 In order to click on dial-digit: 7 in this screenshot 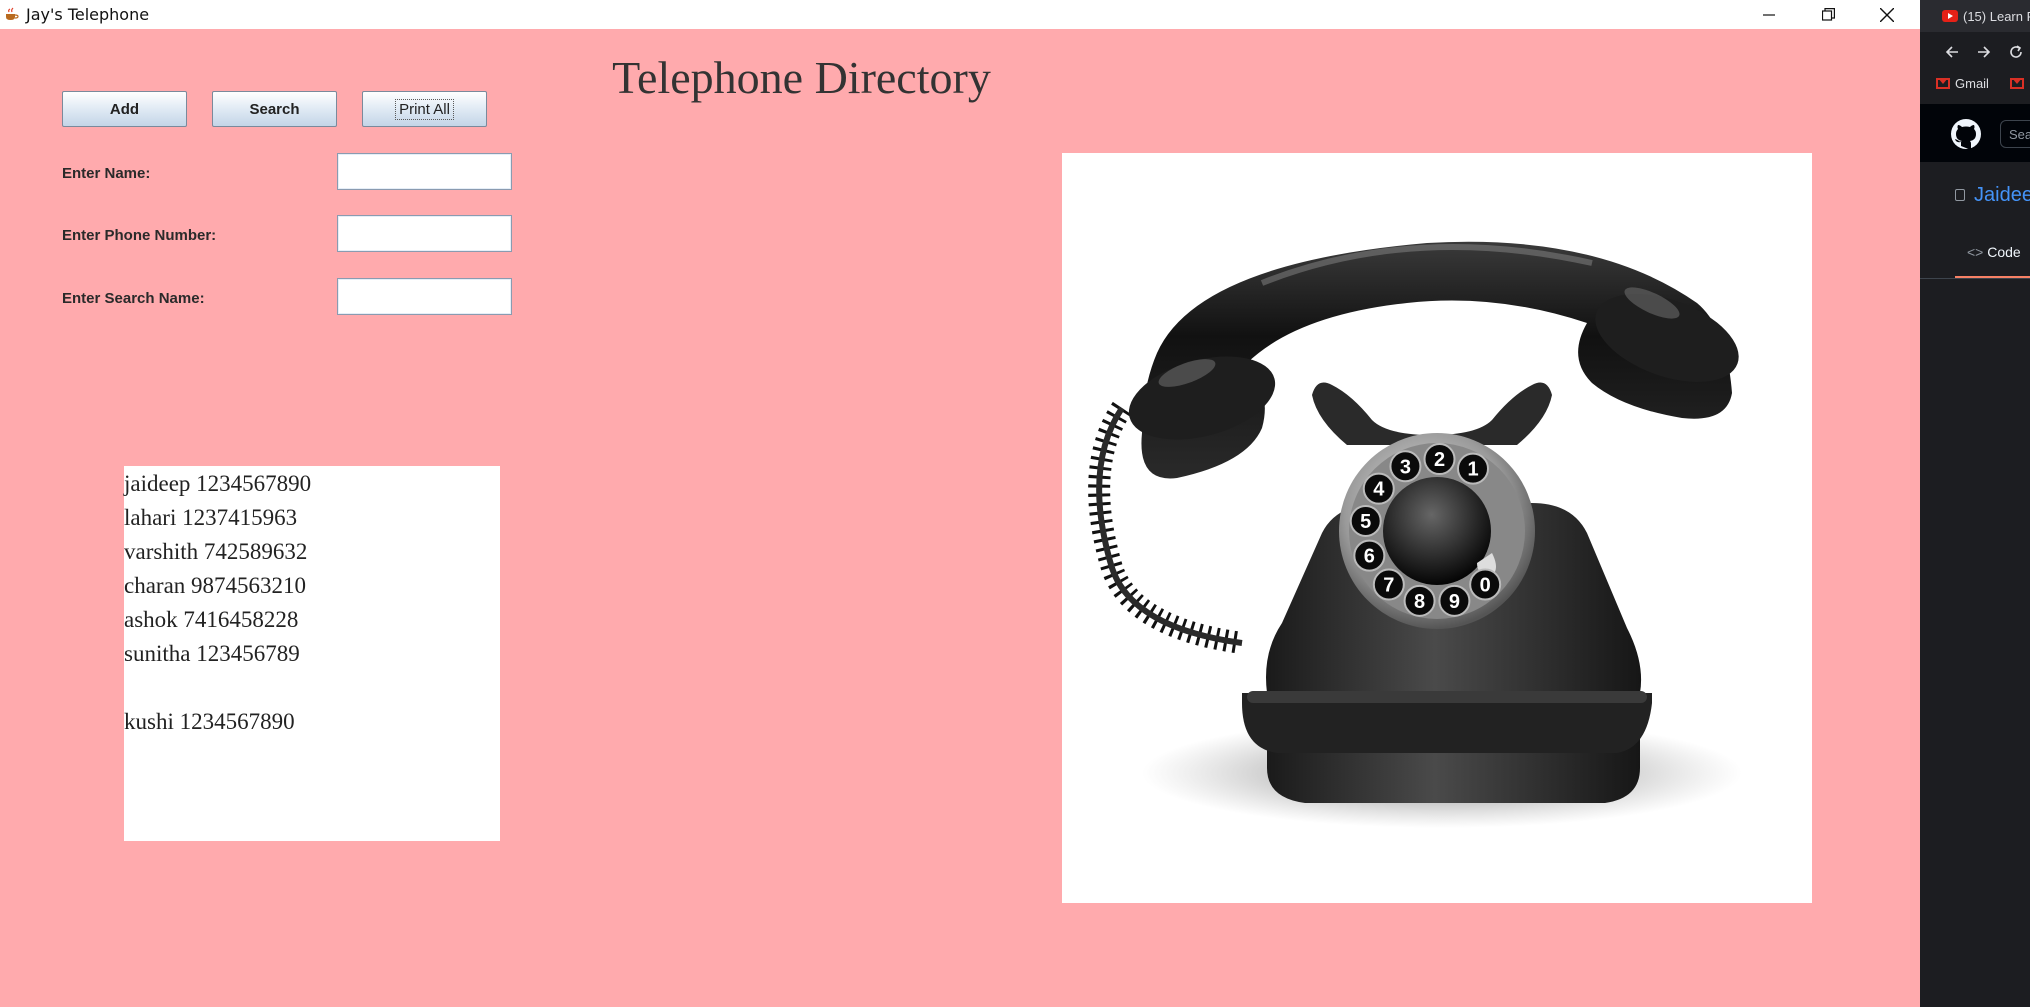, I will do `click(1388, 586)`.